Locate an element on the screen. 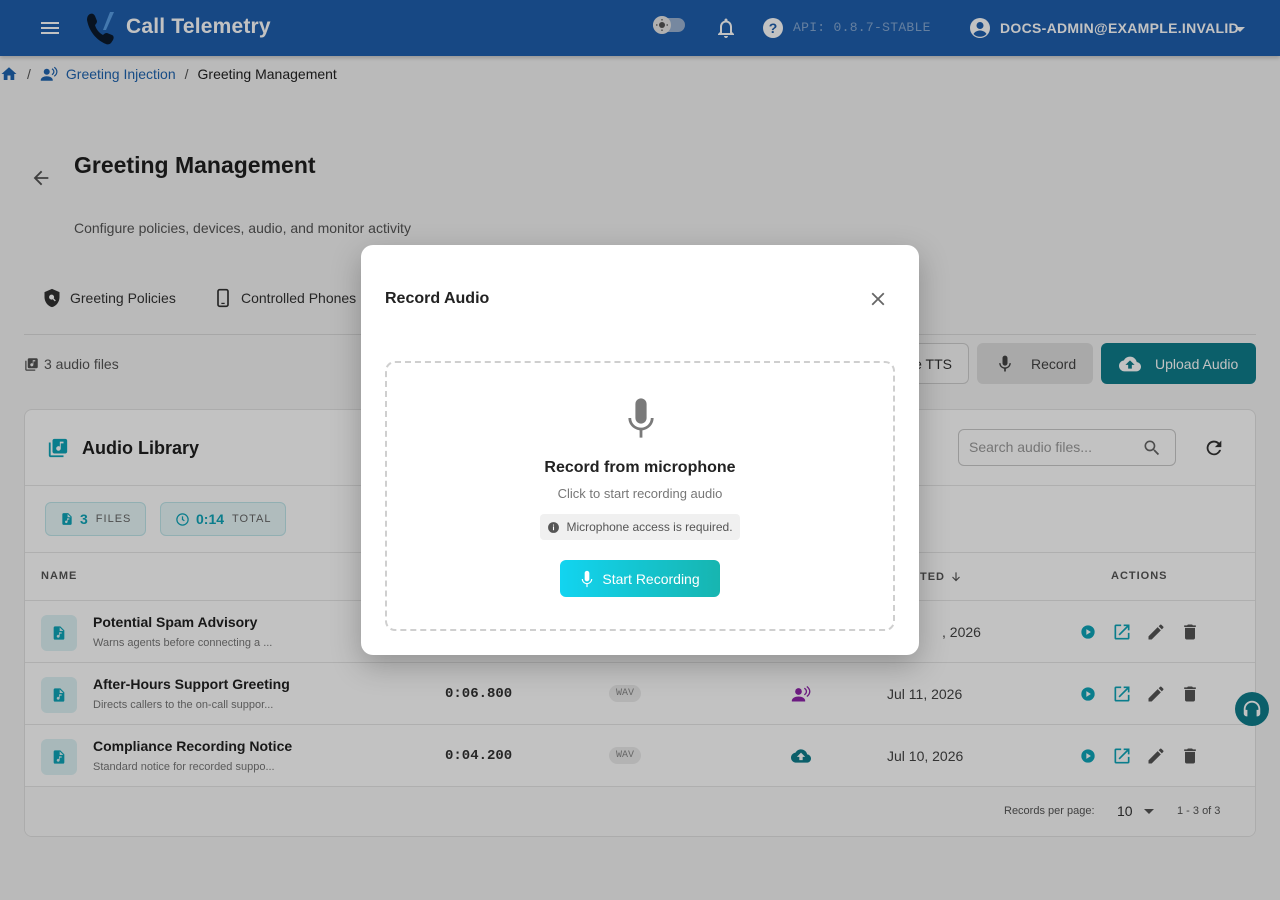 This screenshot has height=900, width=1280. dropzone-subtext: Click to start recording audio is located at coordinates (640, 493).